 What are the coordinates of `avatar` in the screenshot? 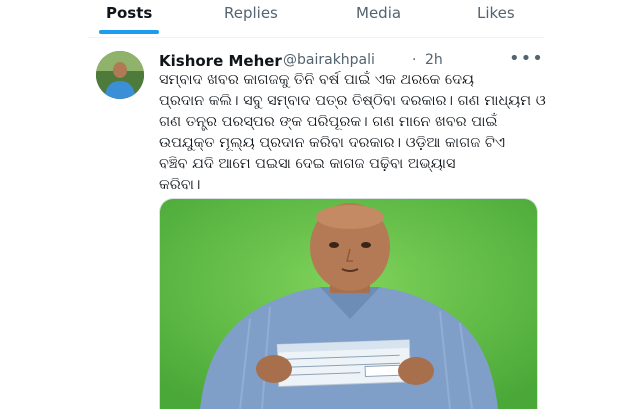 It's located at (120, 75).